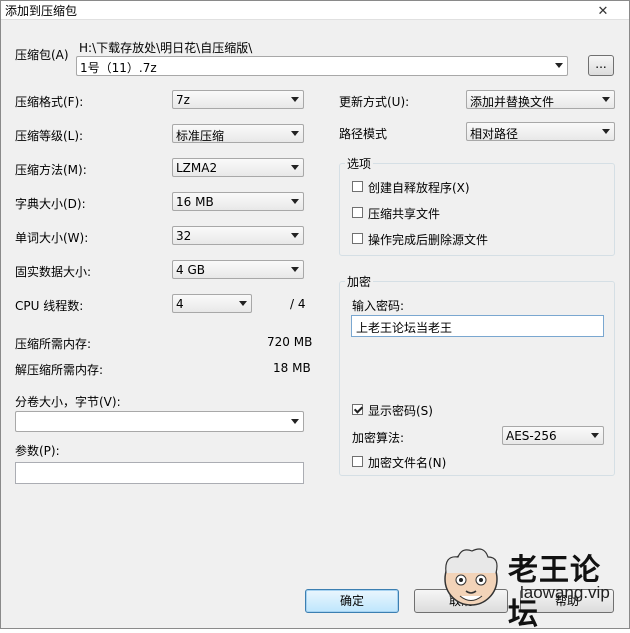 This screenshot has height=633, width=630. What do you see at coordinates (53, 344) in the screenshot?
I see `mem-compress-label: 压缩所需内存:` at bounding box center [53, 344].